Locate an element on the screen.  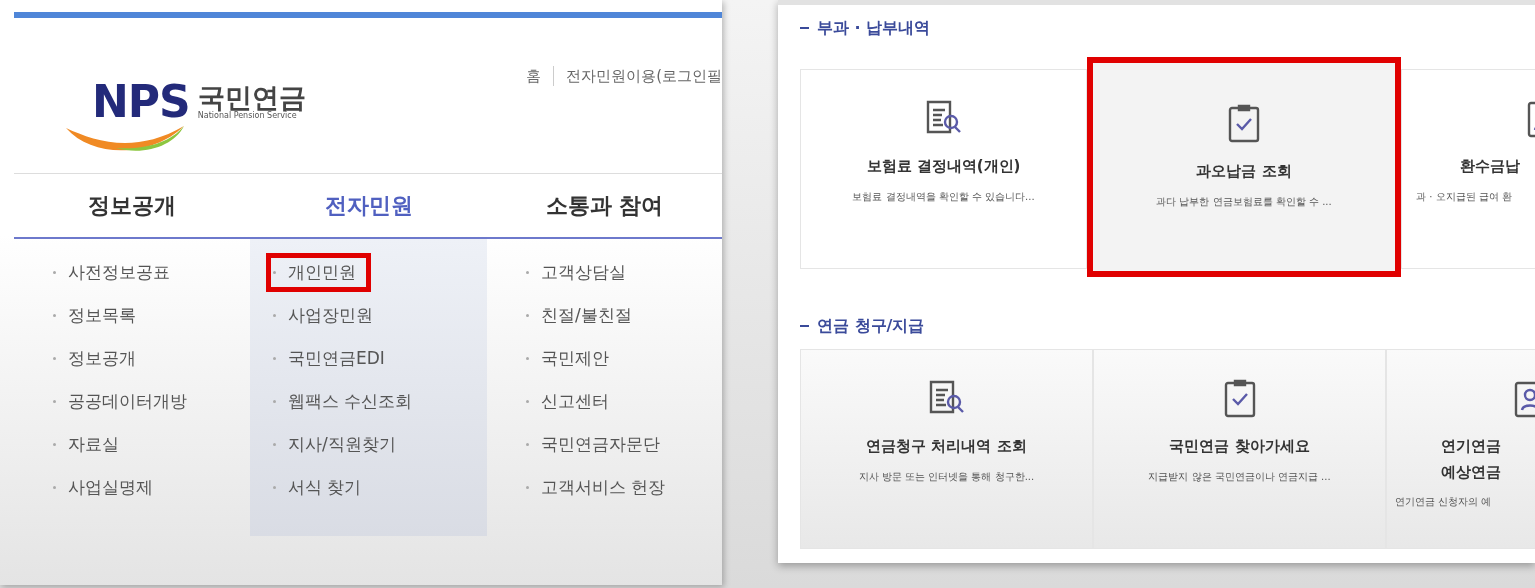
menu-item: 웹팩스 수신조회 is located at coordinates (347, 401).